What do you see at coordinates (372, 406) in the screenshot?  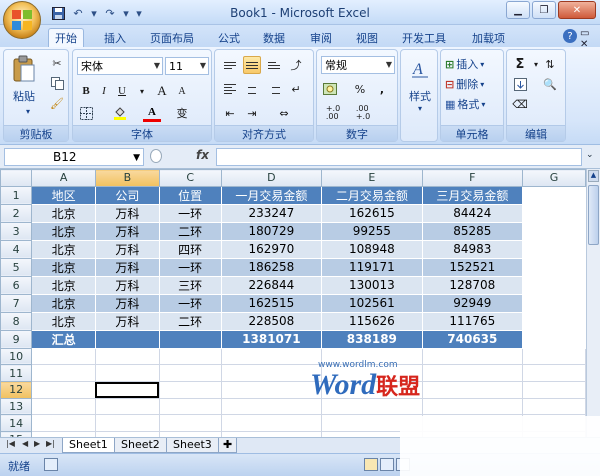 I see `cell-e13` at bounding box center [372, 406].